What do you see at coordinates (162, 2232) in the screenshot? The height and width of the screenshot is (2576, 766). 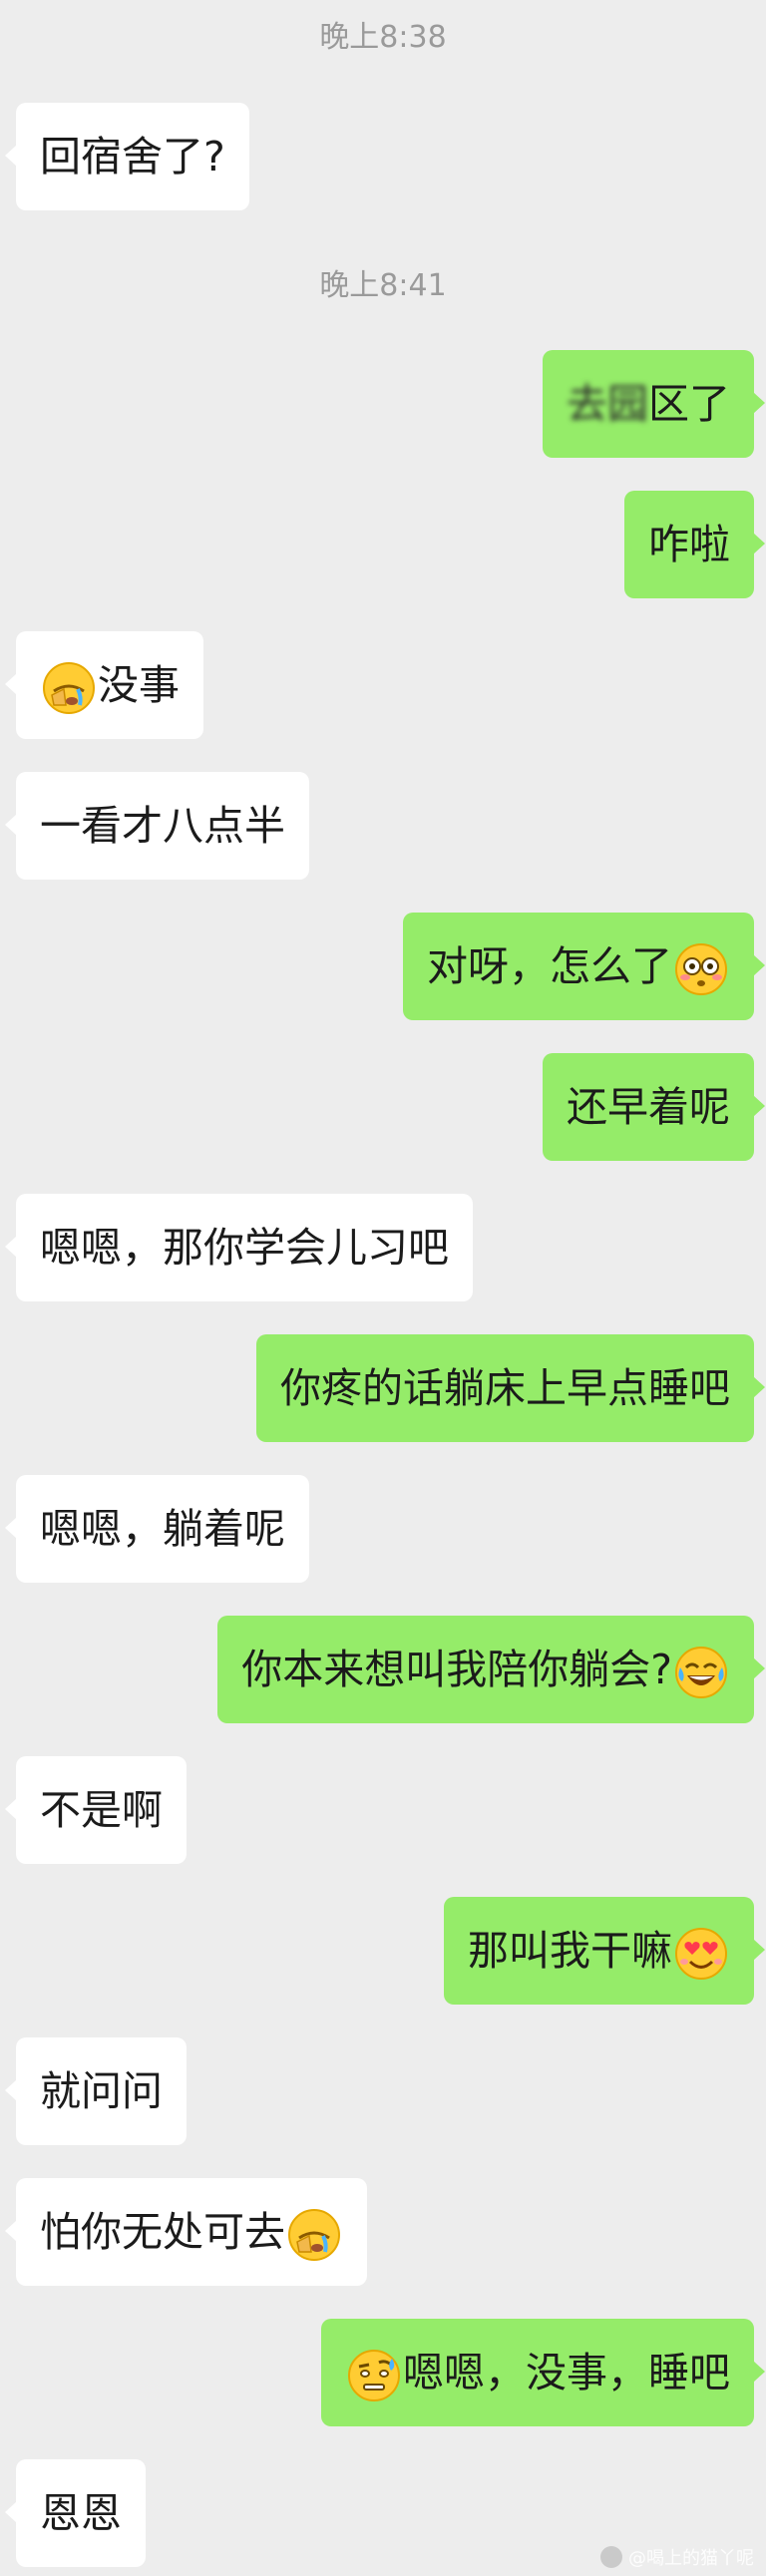 I see `message-text: 怕你无处可去` at bounding box center [162, 2232].